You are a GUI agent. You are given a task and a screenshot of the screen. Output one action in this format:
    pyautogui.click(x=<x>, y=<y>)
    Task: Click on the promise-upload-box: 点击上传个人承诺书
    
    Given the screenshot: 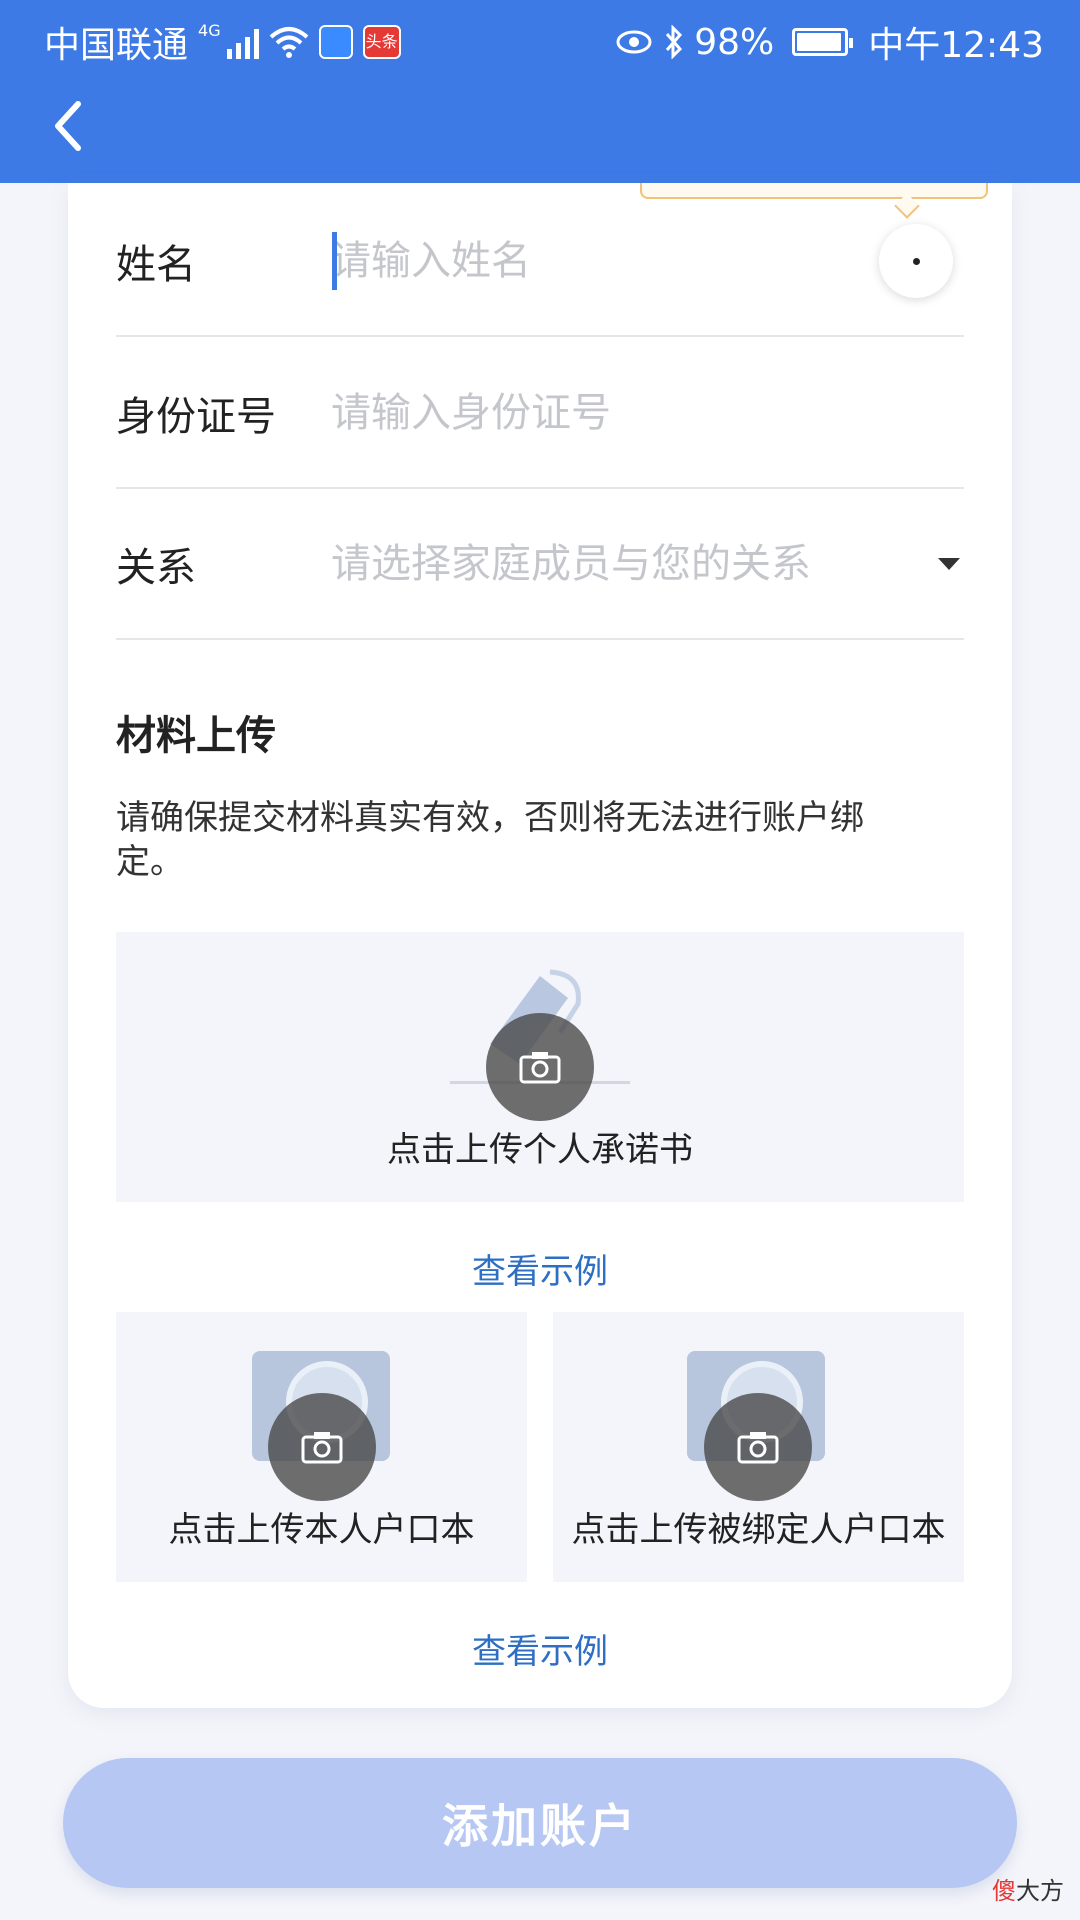 What is the action you would take?
    pyautogui.click(x=540, y=1067)
    